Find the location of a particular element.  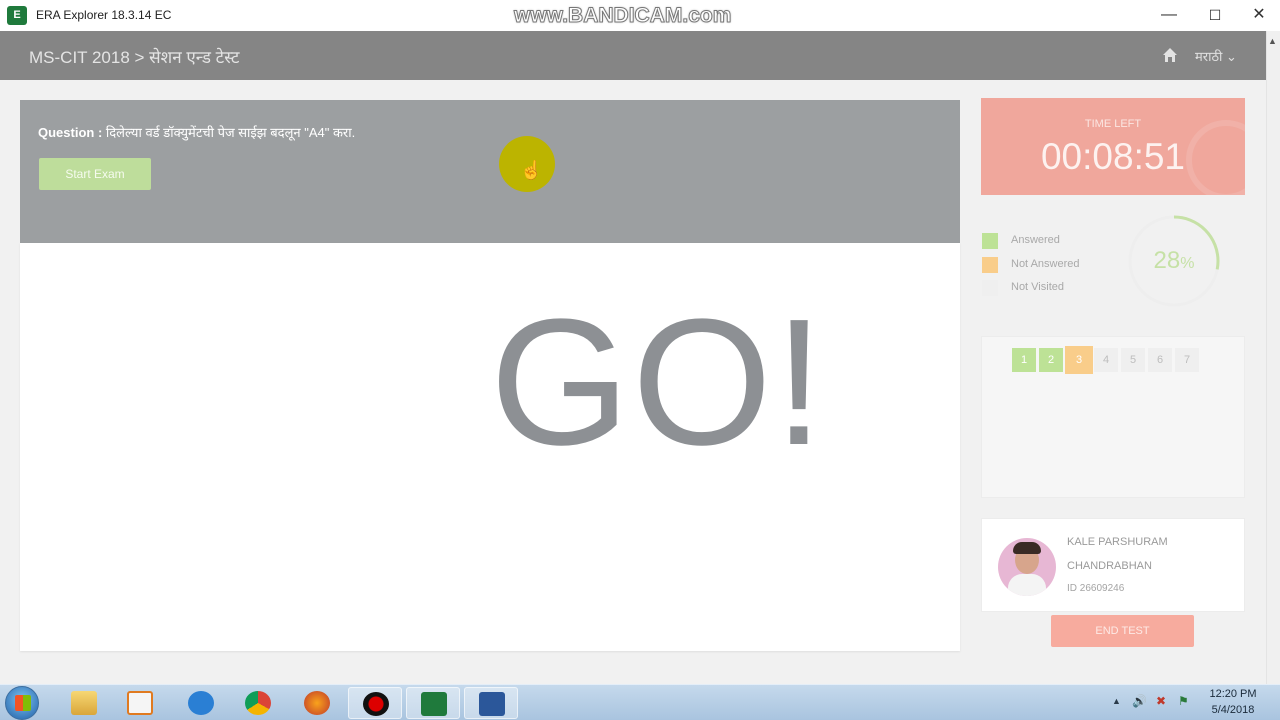

user-id: ID 26609246 is located at coordinates (1096, 588).